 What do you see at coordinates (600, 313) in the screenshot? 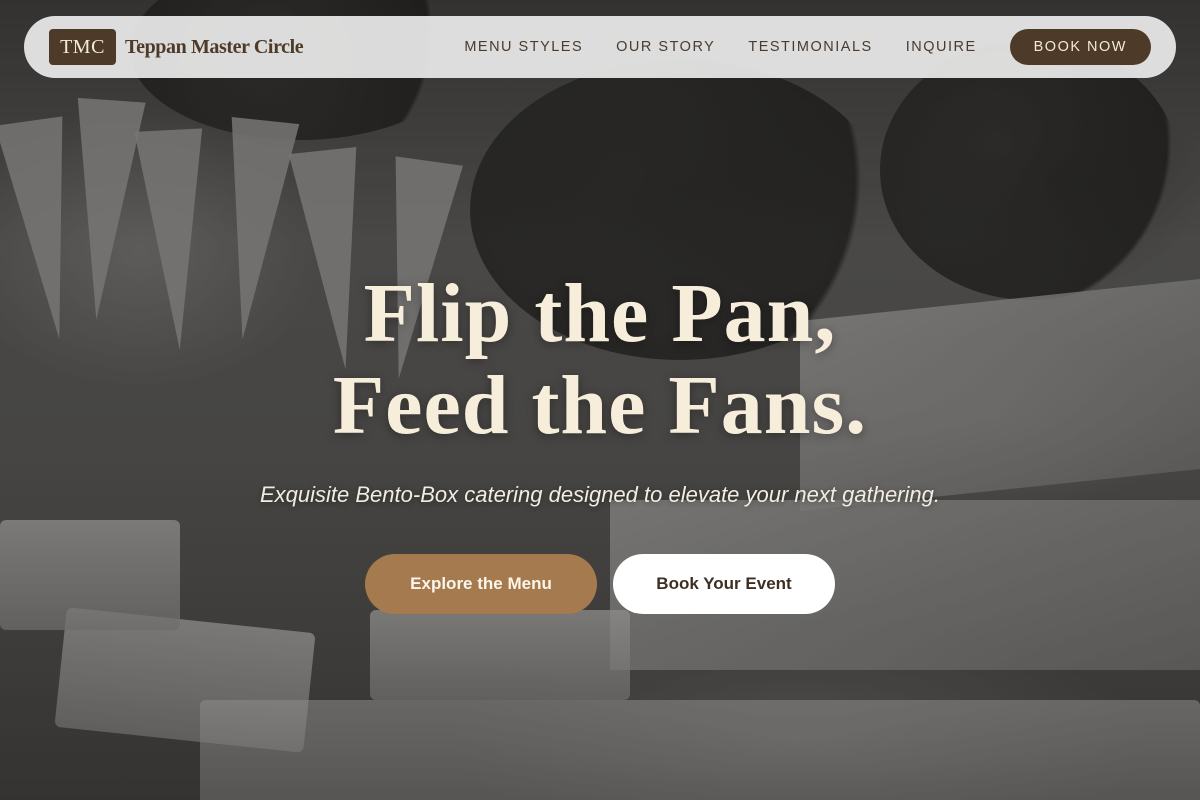
I see `hero-title-line-1: Flip the Pan,` at bounding box center [600, 313].